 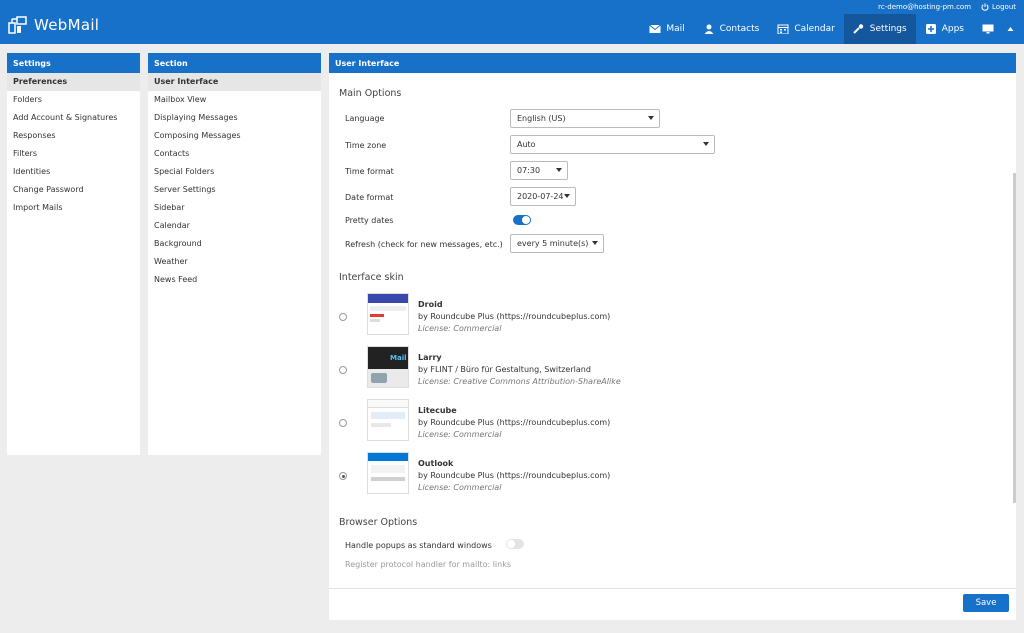 I want to click on section-item-mailbox-view: Mailbox View, so click(x=234, y=100).